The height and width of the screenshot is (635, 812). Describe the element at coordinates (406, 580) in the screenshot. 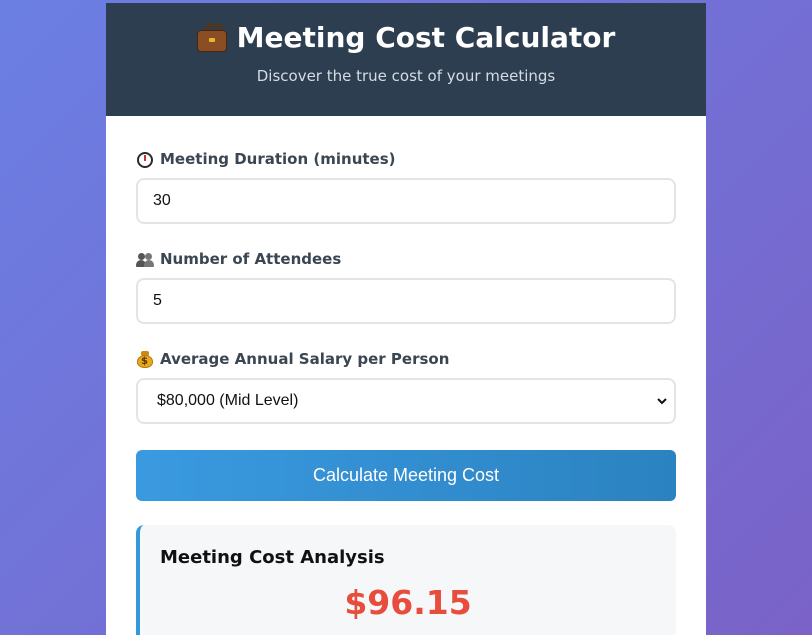

I see `result-panel: Meeting Cost Analysis $96.15` at that location.